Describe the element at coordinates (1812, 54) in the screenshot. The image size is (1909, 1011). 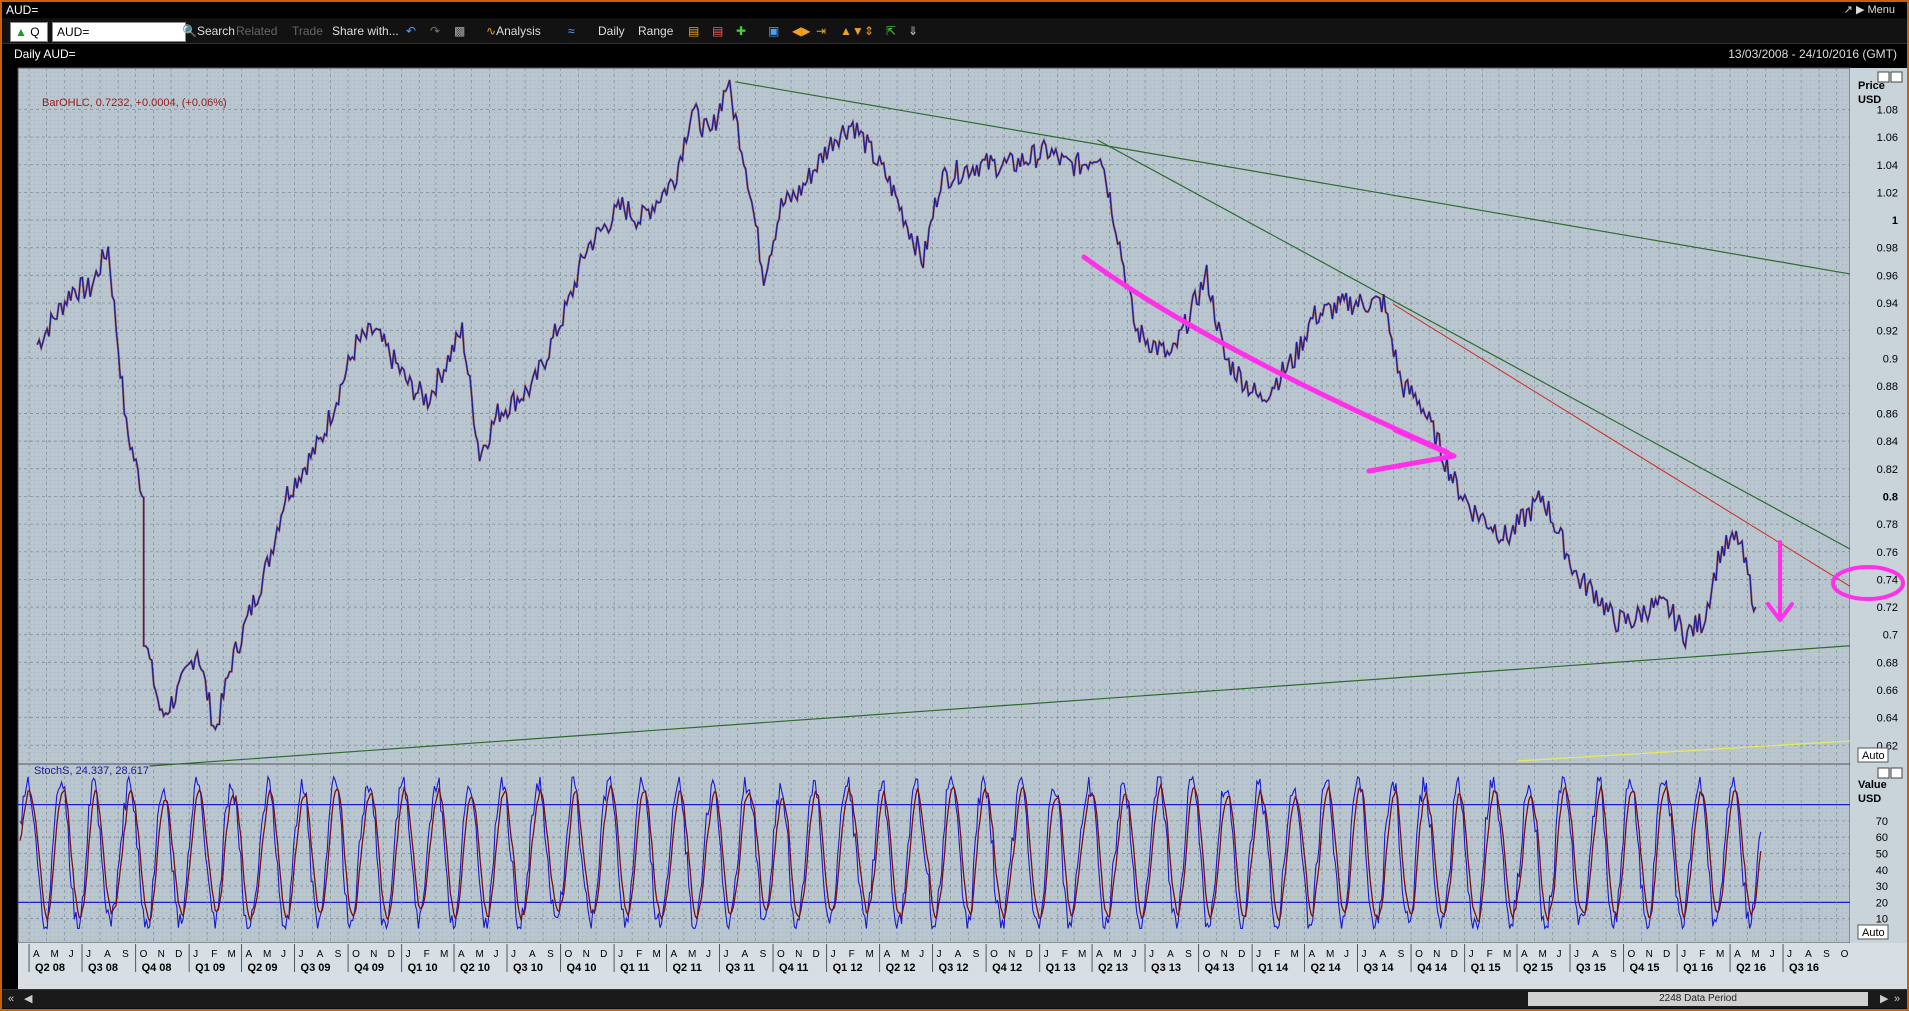
I see `date-range: 13/03/2008 - 24/10/2016 (GMT)` at that location.